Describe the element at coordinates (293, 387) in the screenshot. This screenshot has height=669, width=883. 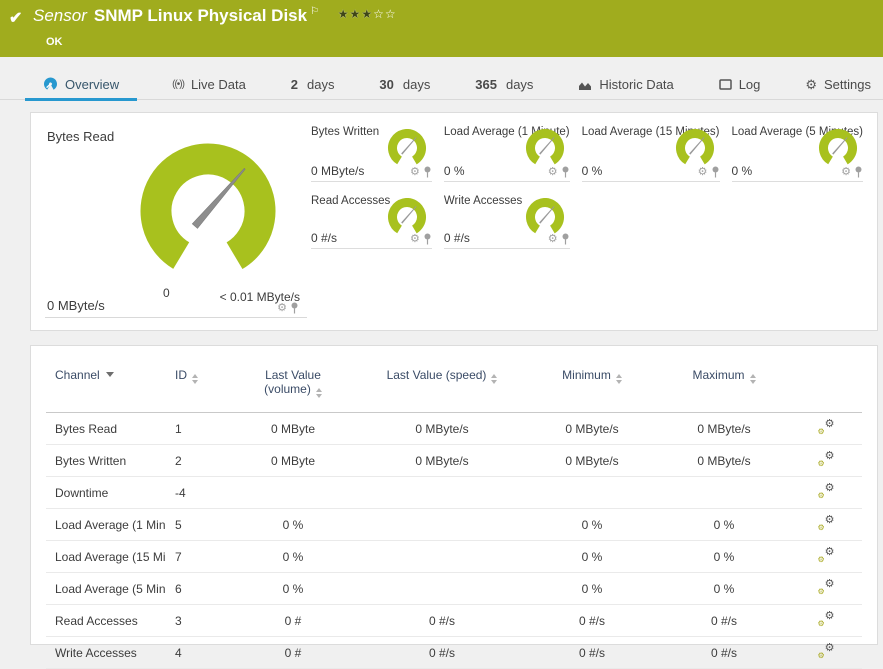
I see `column-header-last-value-volume: Last Value (volume)` at that location.